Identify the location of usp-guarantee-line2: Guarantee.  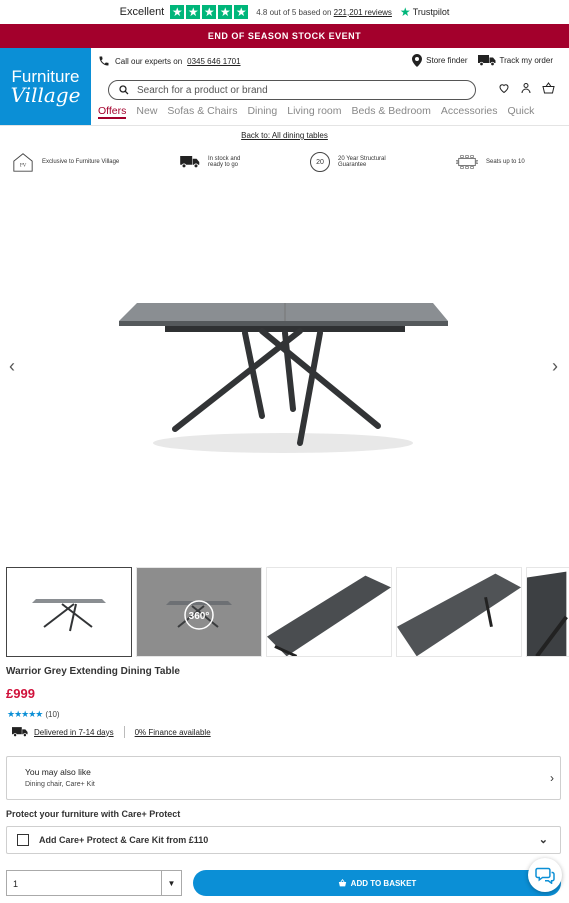
(352, 165).